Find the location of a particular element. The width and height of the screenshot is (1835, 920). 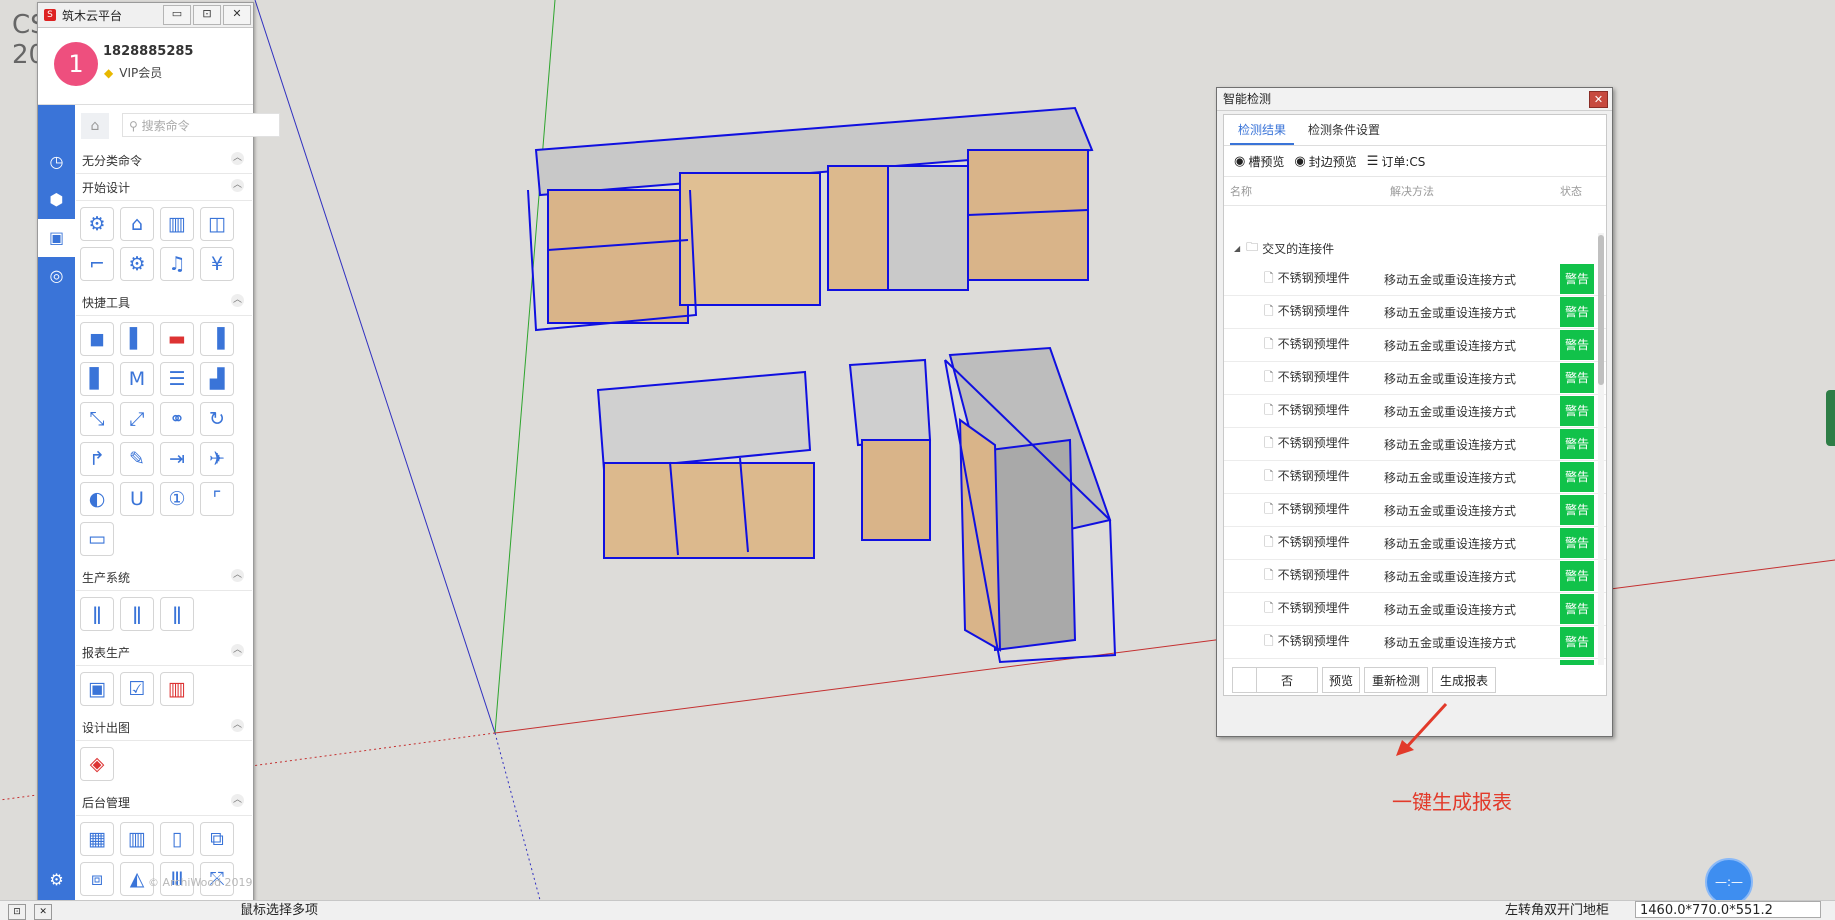

home-icon: ⌂ is located at coordinates (95, 126).